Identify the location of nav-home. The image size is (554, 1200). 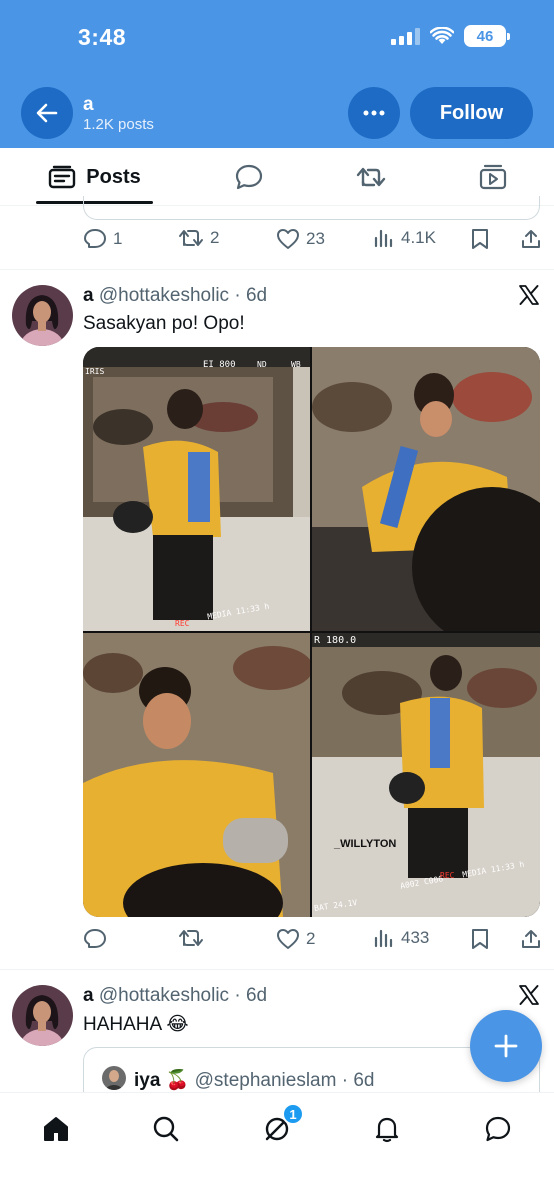
(56, 1129).